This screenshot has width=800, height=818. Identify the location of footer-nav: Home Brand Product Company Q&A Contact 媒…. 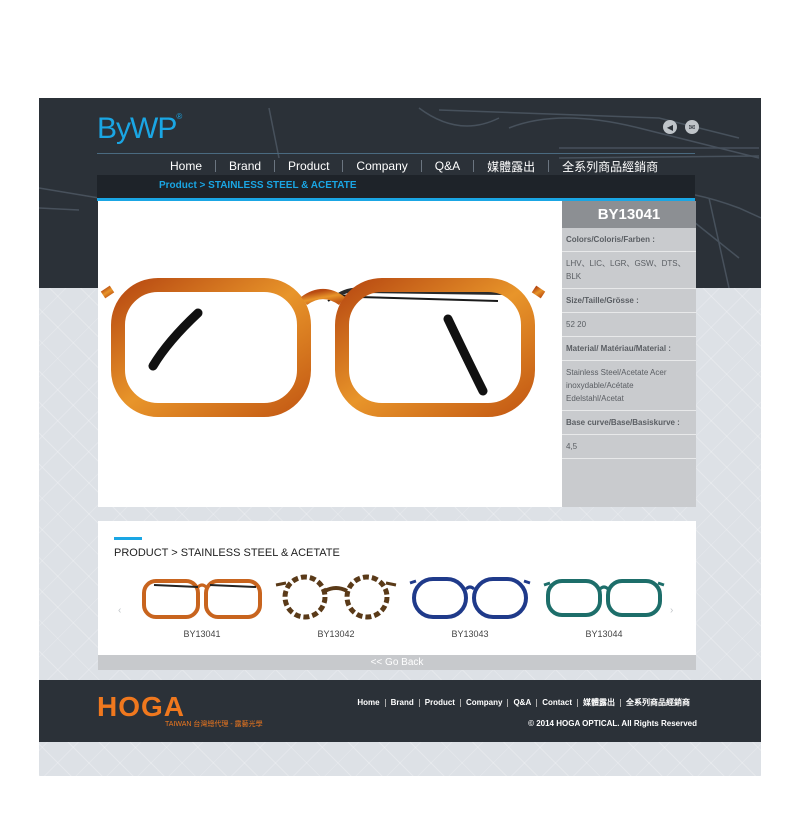
(523, 702).